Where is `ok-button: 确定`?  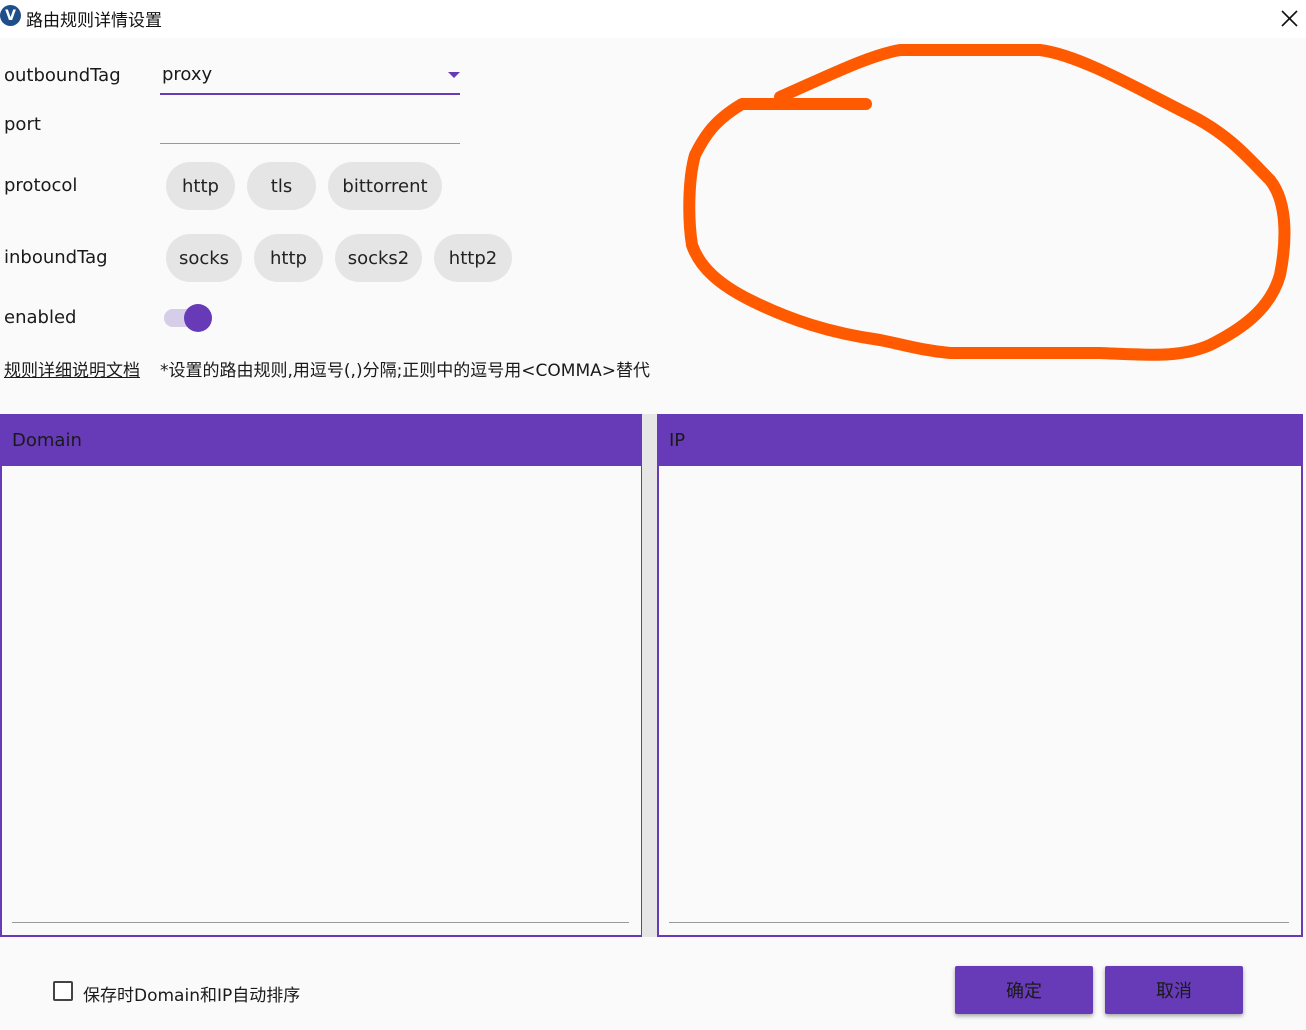 ok-button: 确定 is located at coordinates (1024, 990).